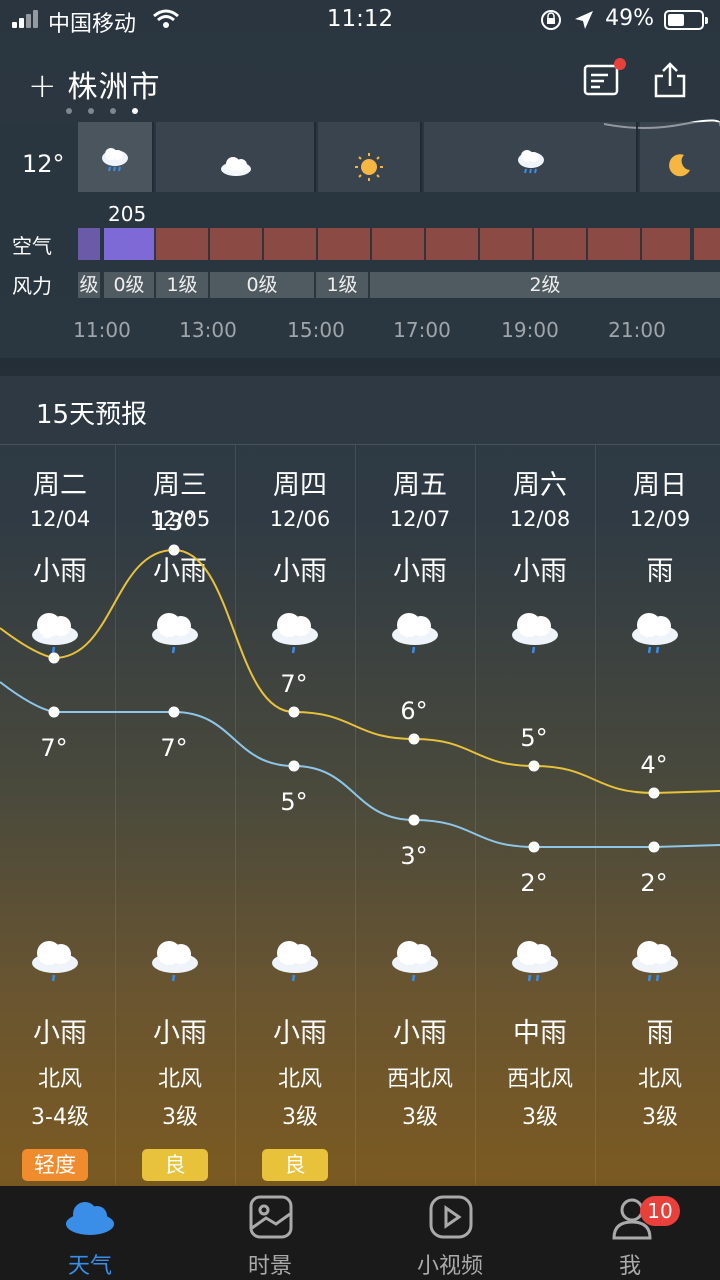 Image resolution: width=720 pixels, height=1280 pixels. Describe the element at coordinates (679, 165) in the screenshot. I see `moon-icon` at that location.